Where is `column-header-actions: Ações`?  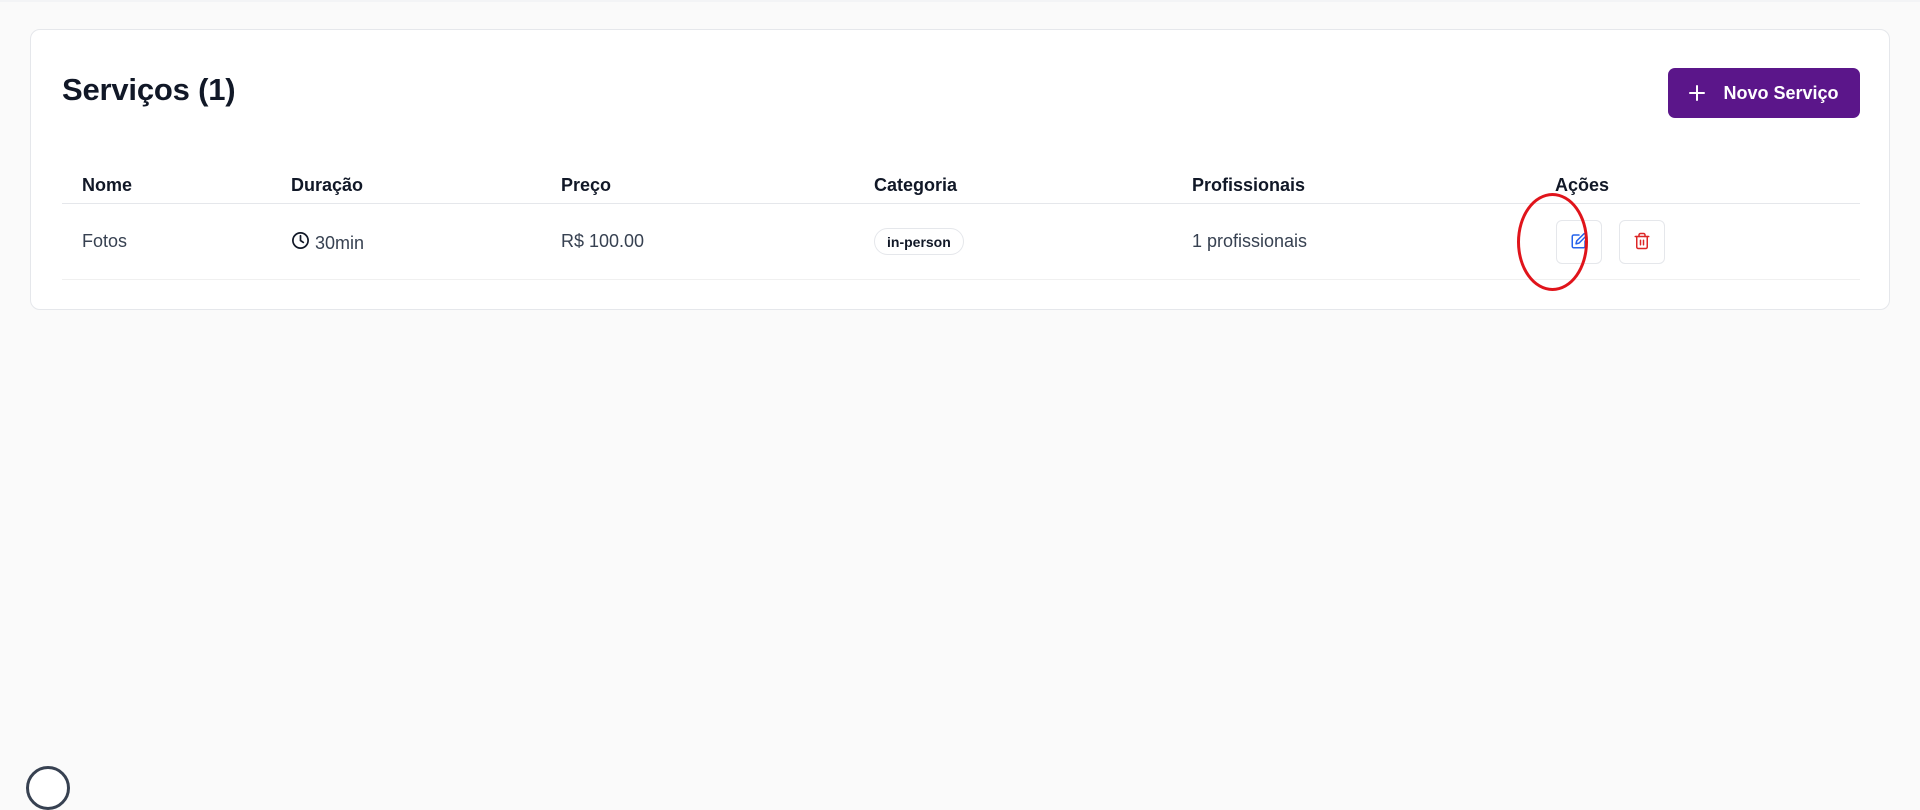
column-header-actions: Ações is located at coordinates (1582, 185).